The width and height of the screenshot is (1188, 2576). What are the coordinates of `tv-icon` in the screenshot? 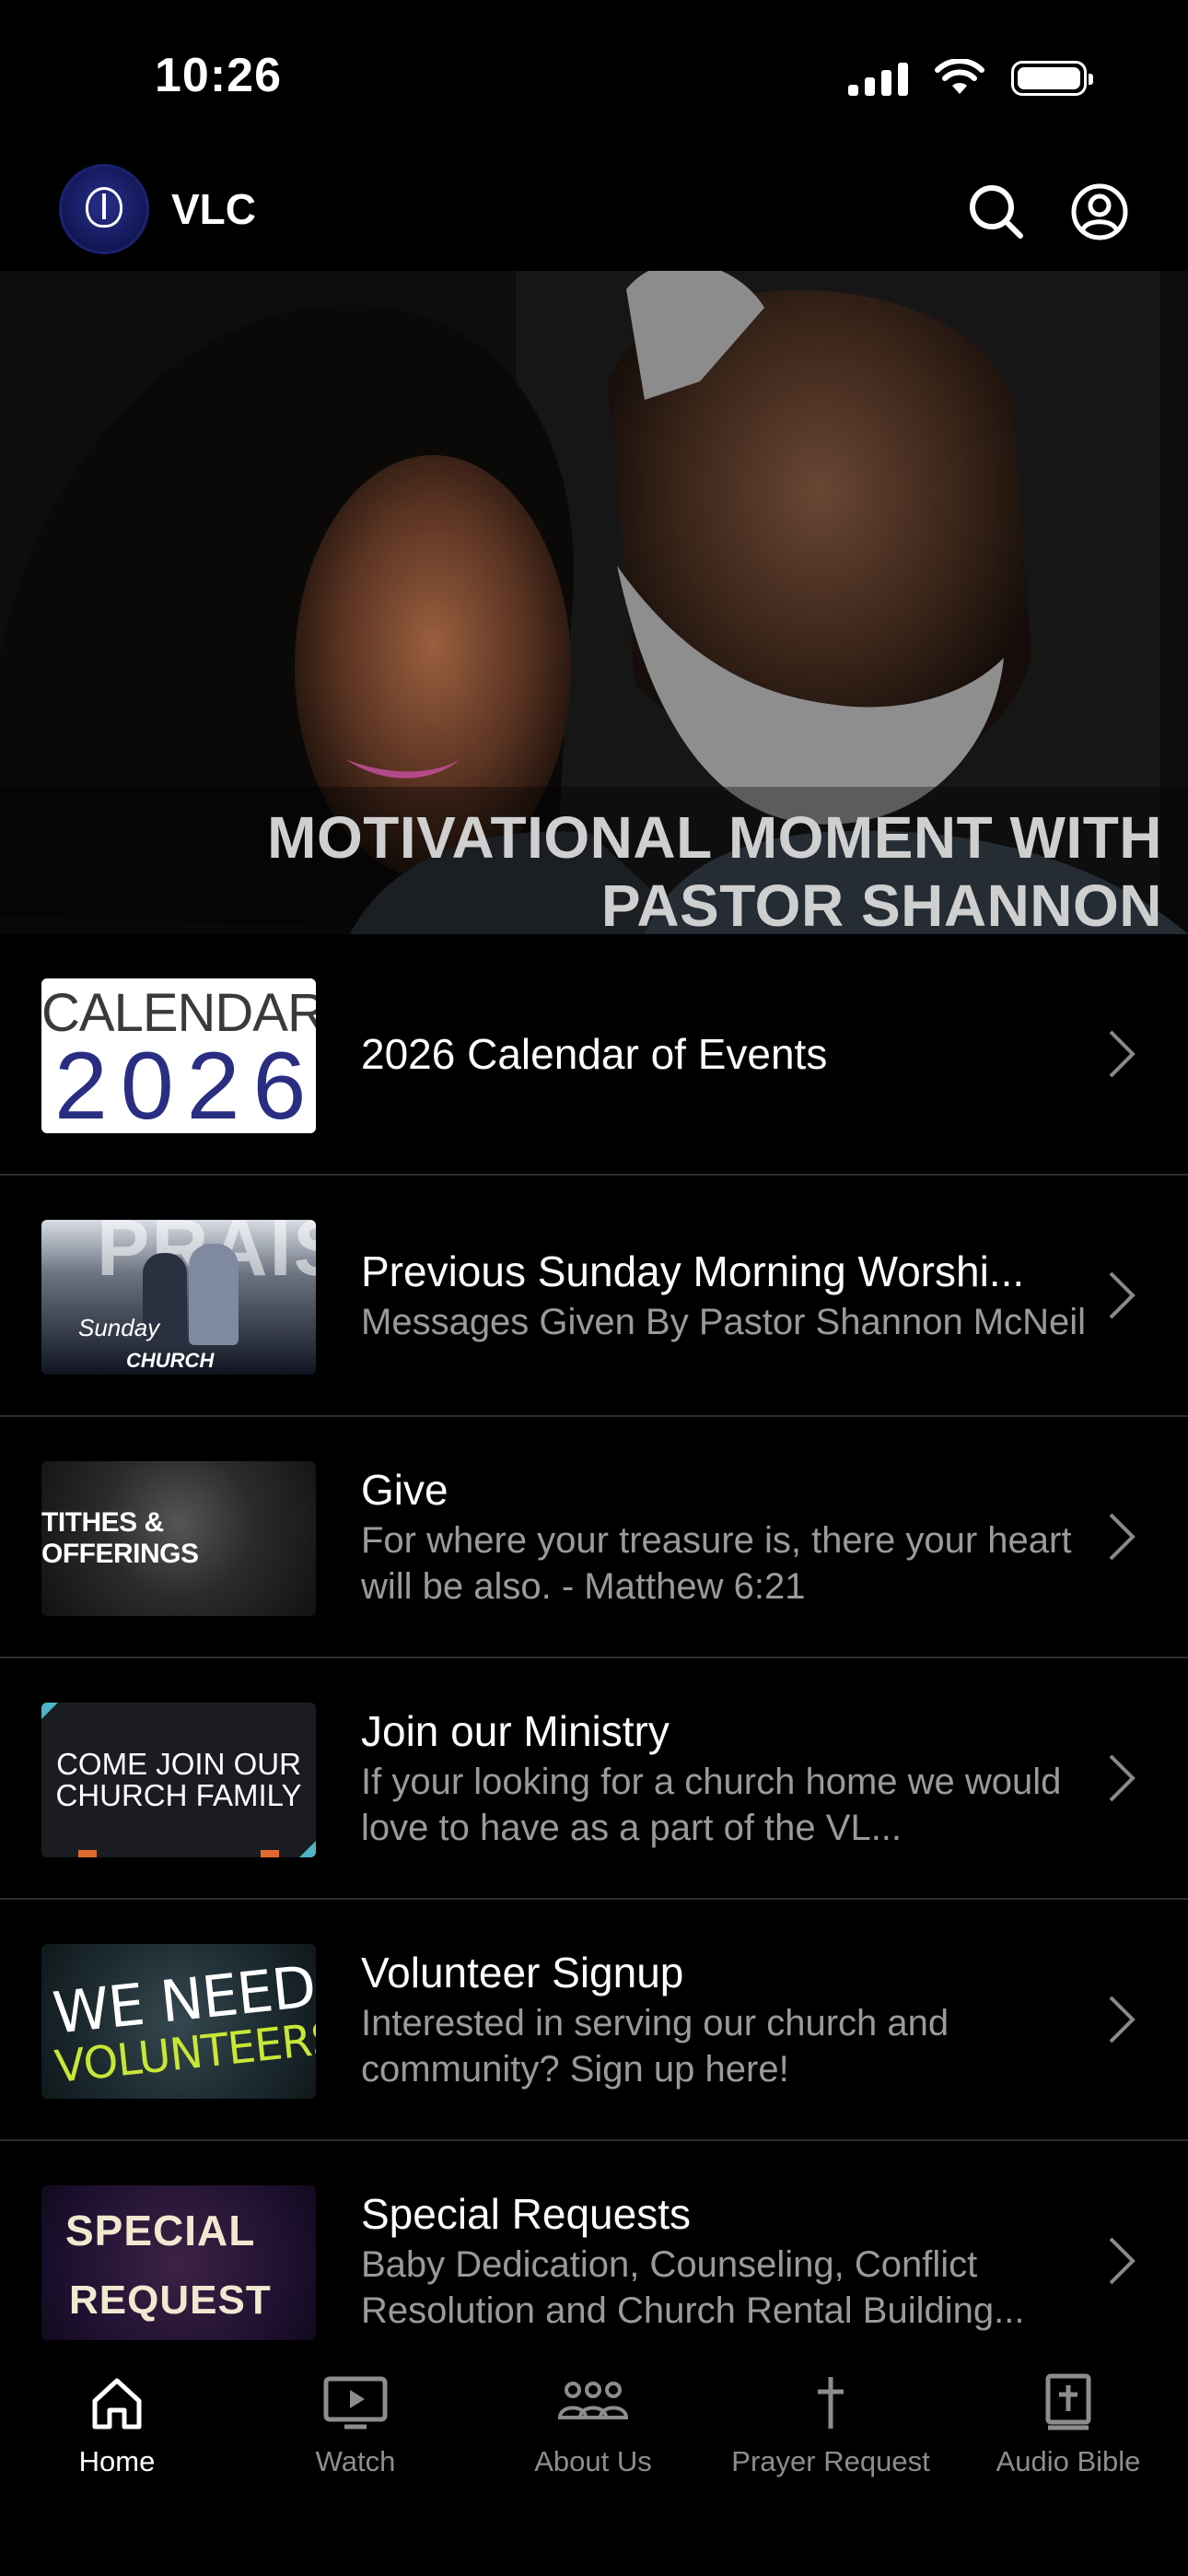 It's located at (355, 2403).